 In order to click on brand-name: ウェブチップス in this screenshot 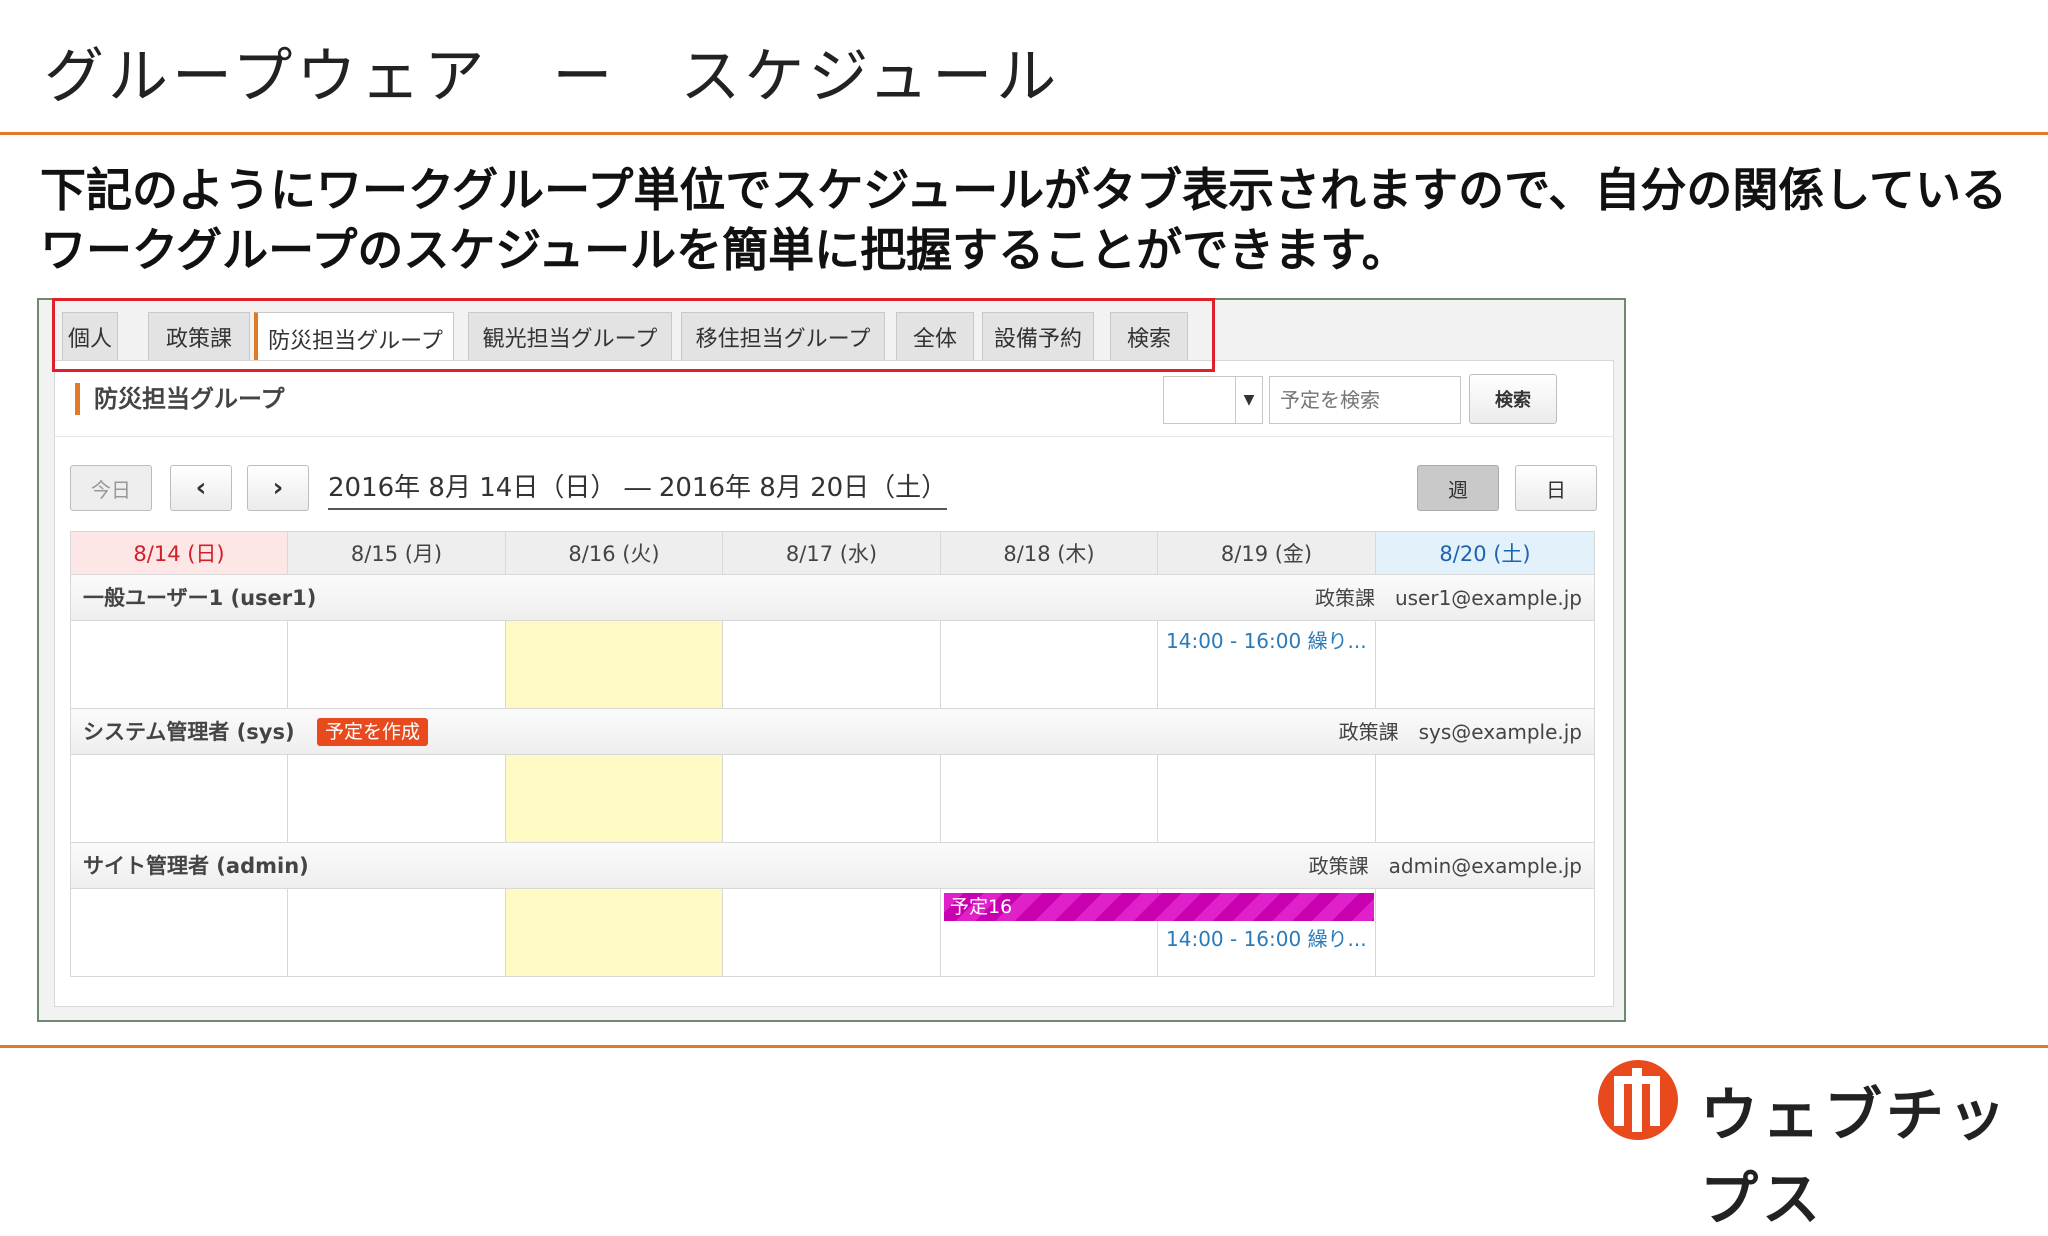, I will do `click(1855, 1157)`.